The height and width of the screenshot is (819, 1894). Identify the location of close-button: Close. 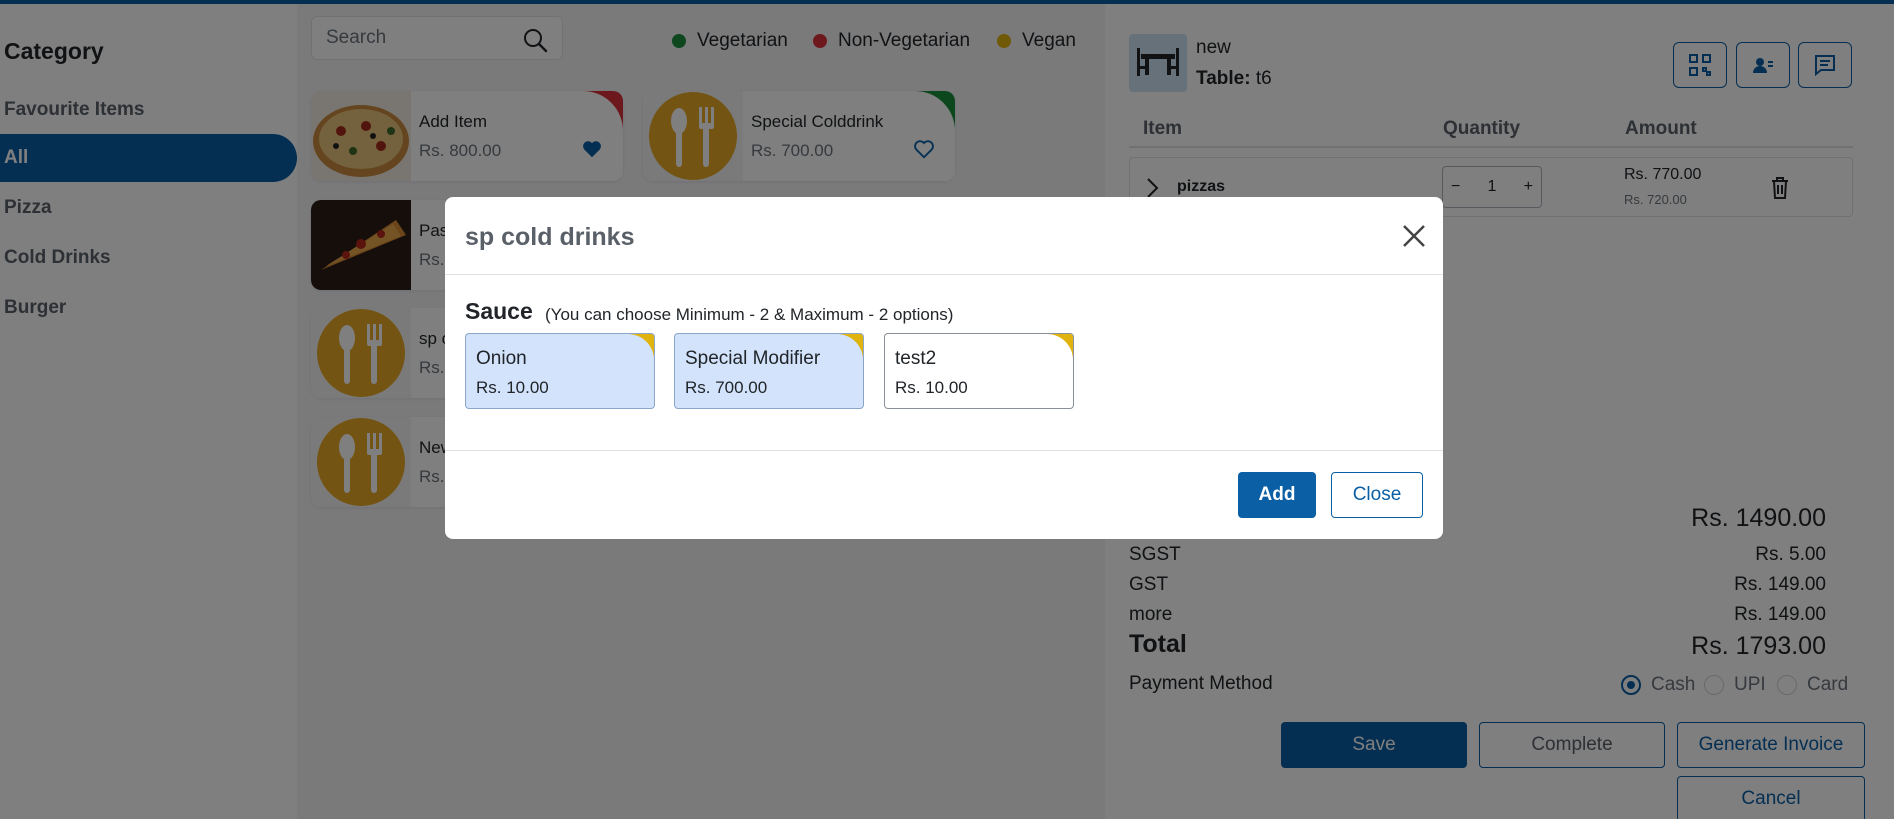
(1377, 495).